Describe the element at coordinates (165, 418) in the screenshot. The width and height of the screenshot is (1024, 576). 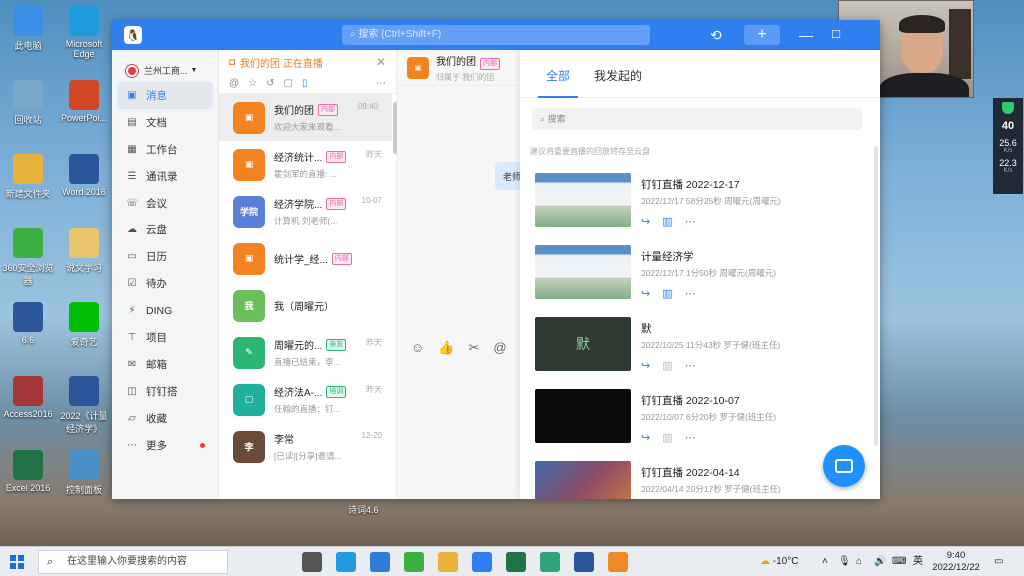
I see `nav-item-favorite: ▱ 收藏` at that location.